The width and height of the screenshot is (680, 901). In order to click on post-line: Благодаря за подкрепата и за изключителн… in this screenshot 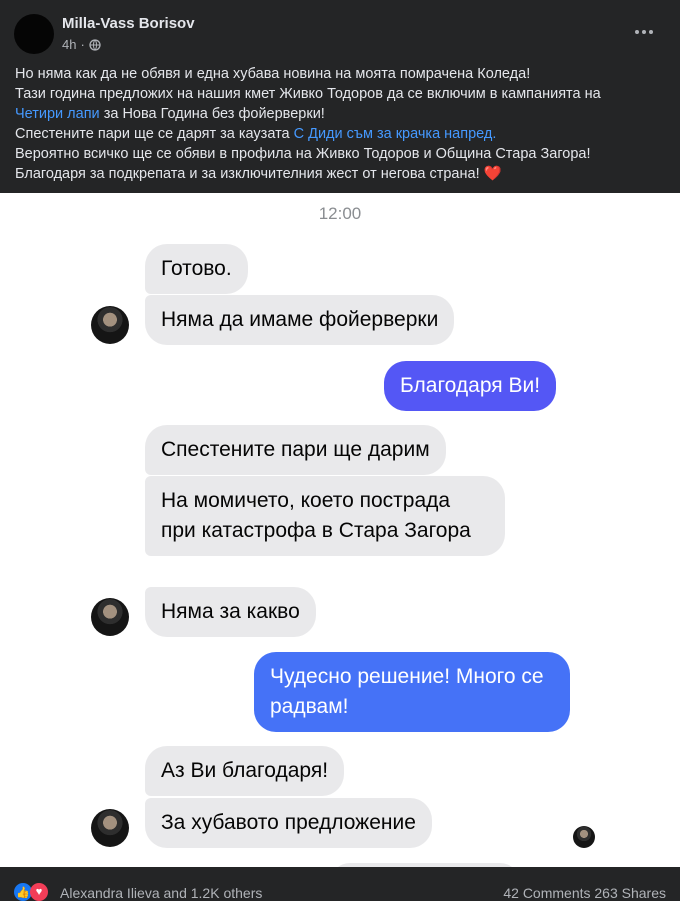, I will do `click(340, 174)`.